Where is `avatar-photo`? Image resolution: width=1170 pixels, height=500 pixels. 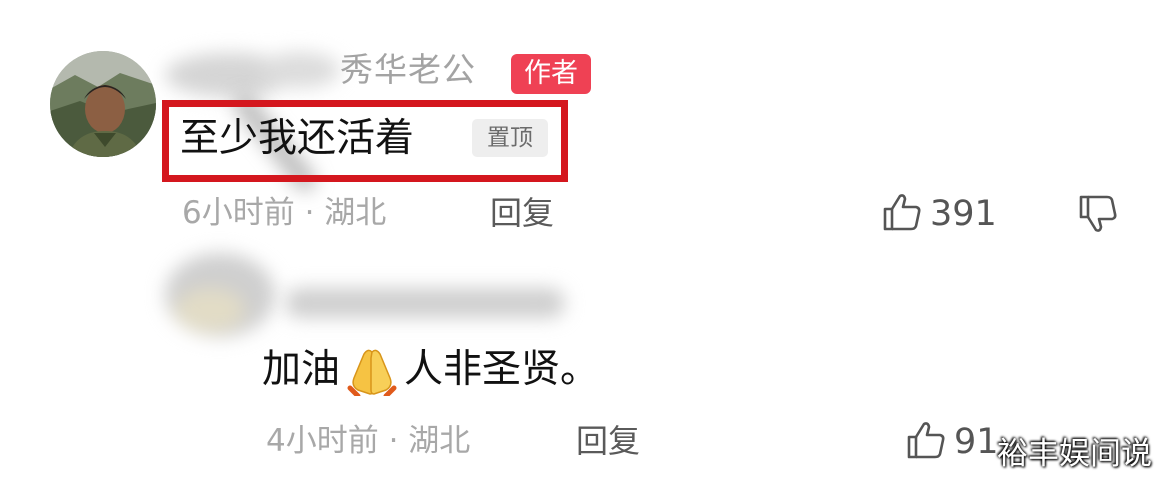 avatar-photo is located at coordinates (103, 104).